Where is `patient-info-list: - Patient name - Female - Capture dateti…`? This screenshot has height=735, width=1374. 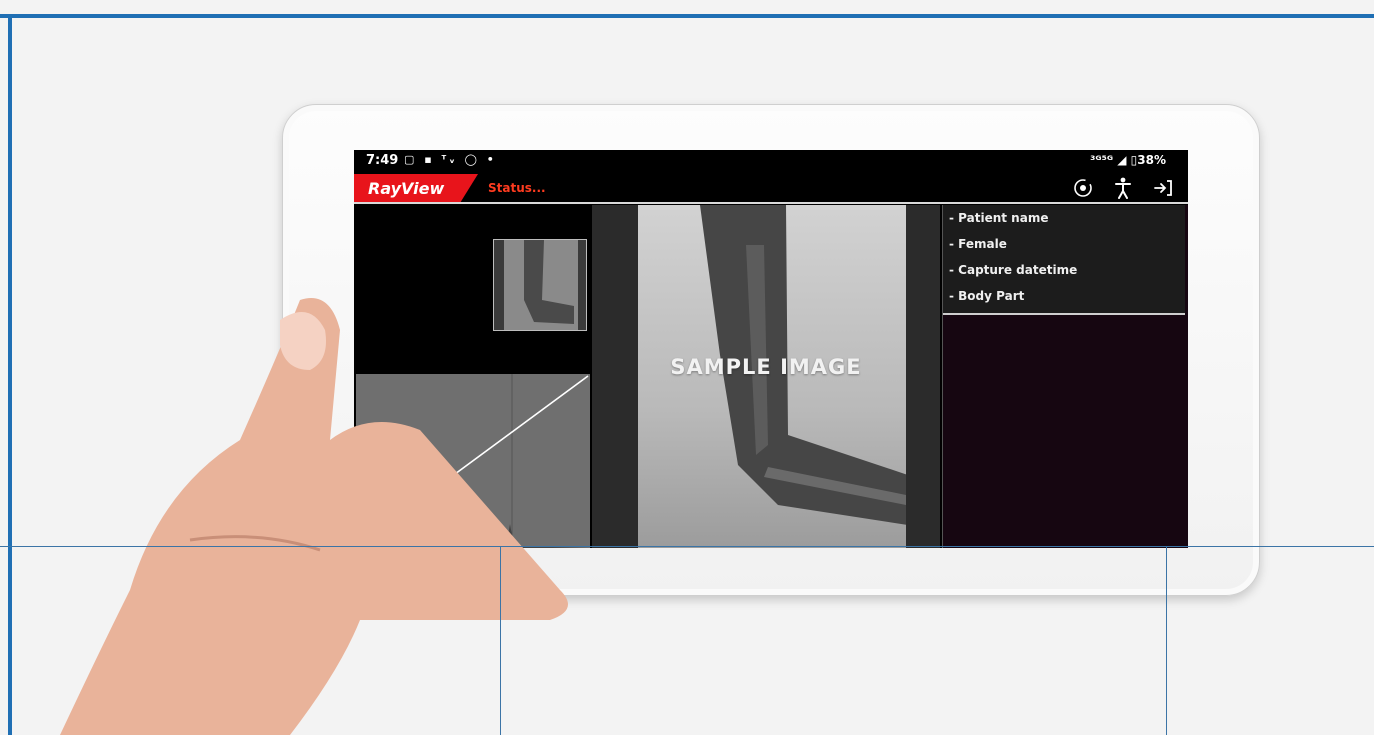
patient-info-list: - Patient name - Female - Capture dateti… is located at coordinates (1064, 260).